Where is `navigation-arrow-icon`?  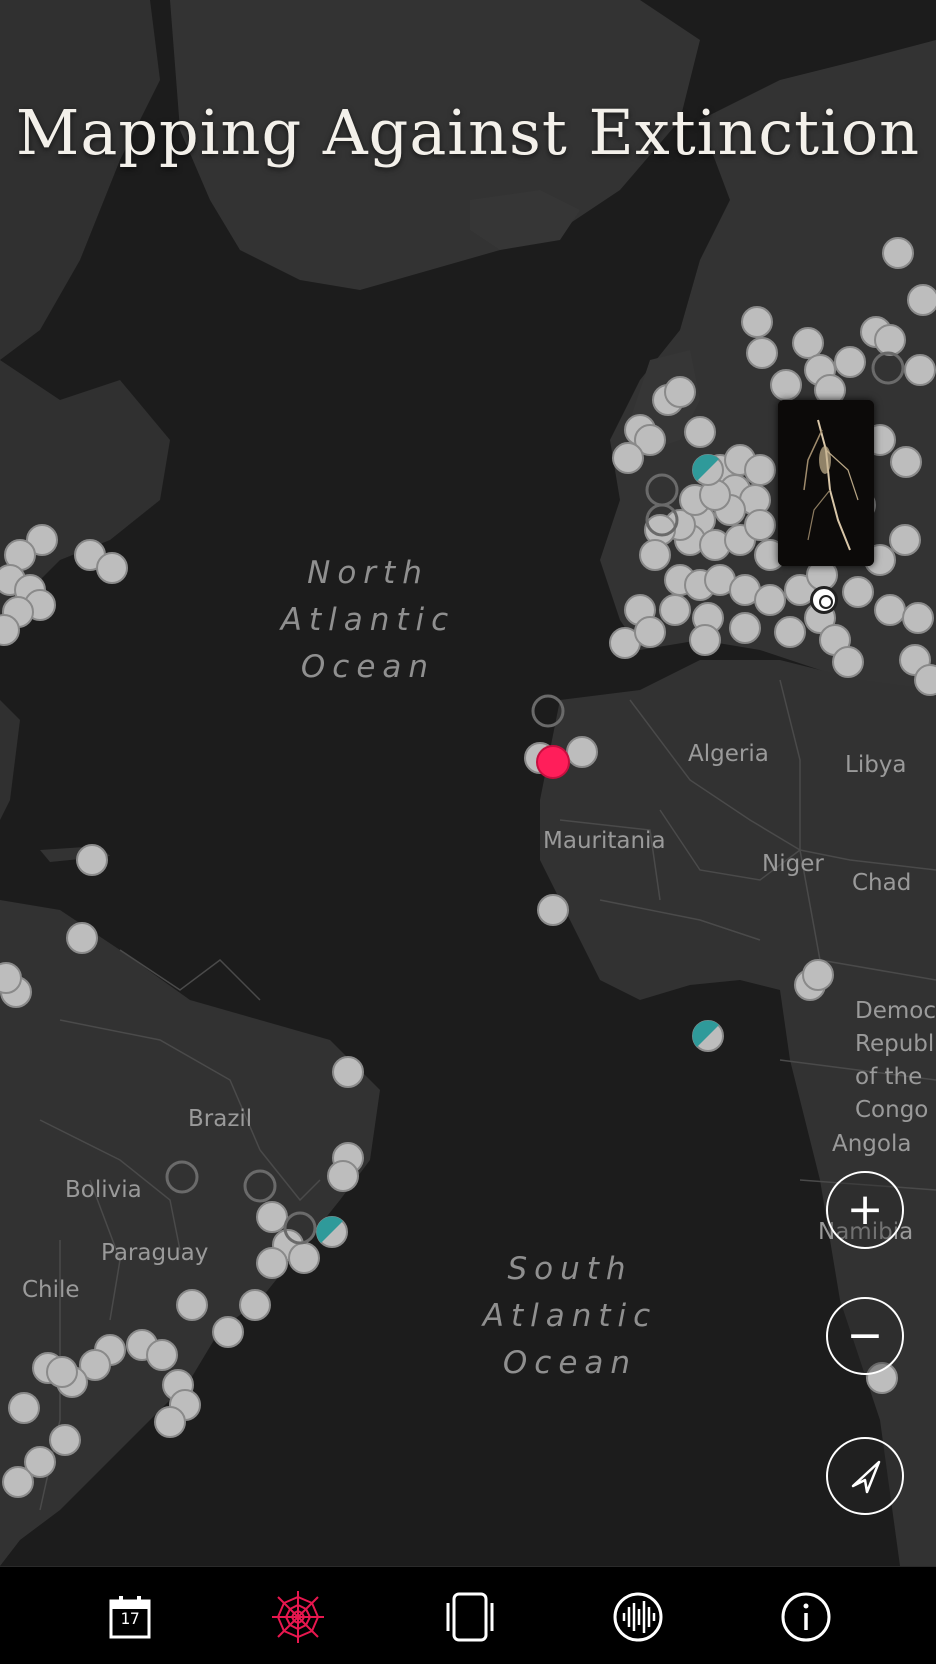
navigation-arrow-icon is located at coordinates (866, 1477).